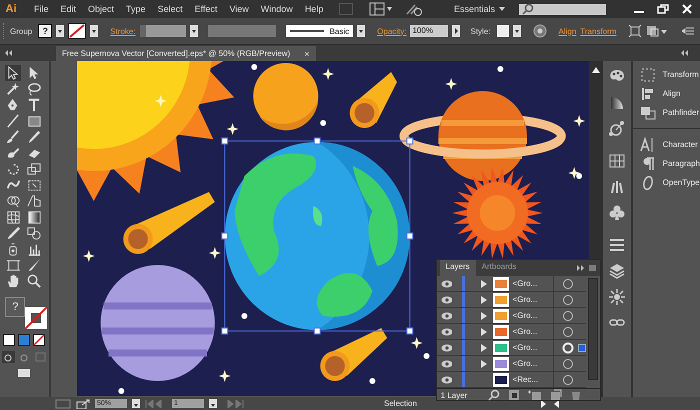  I want to click on sync-gauge-icon, so click(414, 9).